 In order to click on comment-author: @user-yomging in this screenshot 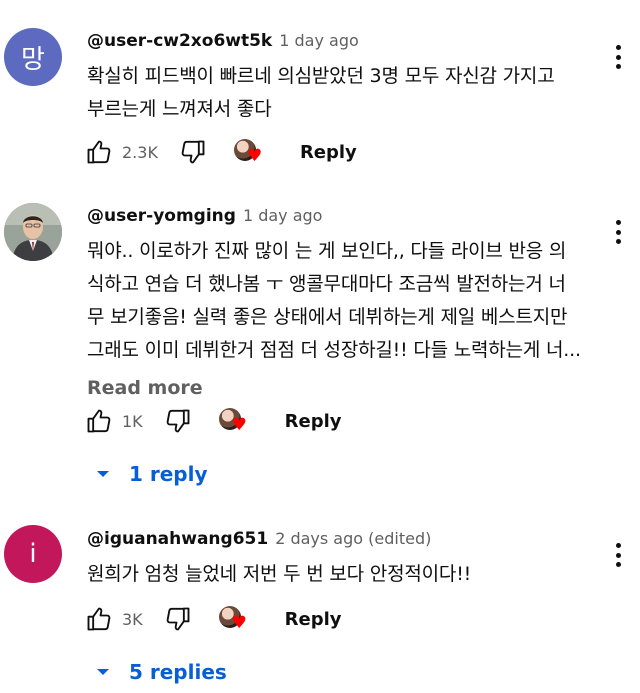, I will do `click(161, 216)`.